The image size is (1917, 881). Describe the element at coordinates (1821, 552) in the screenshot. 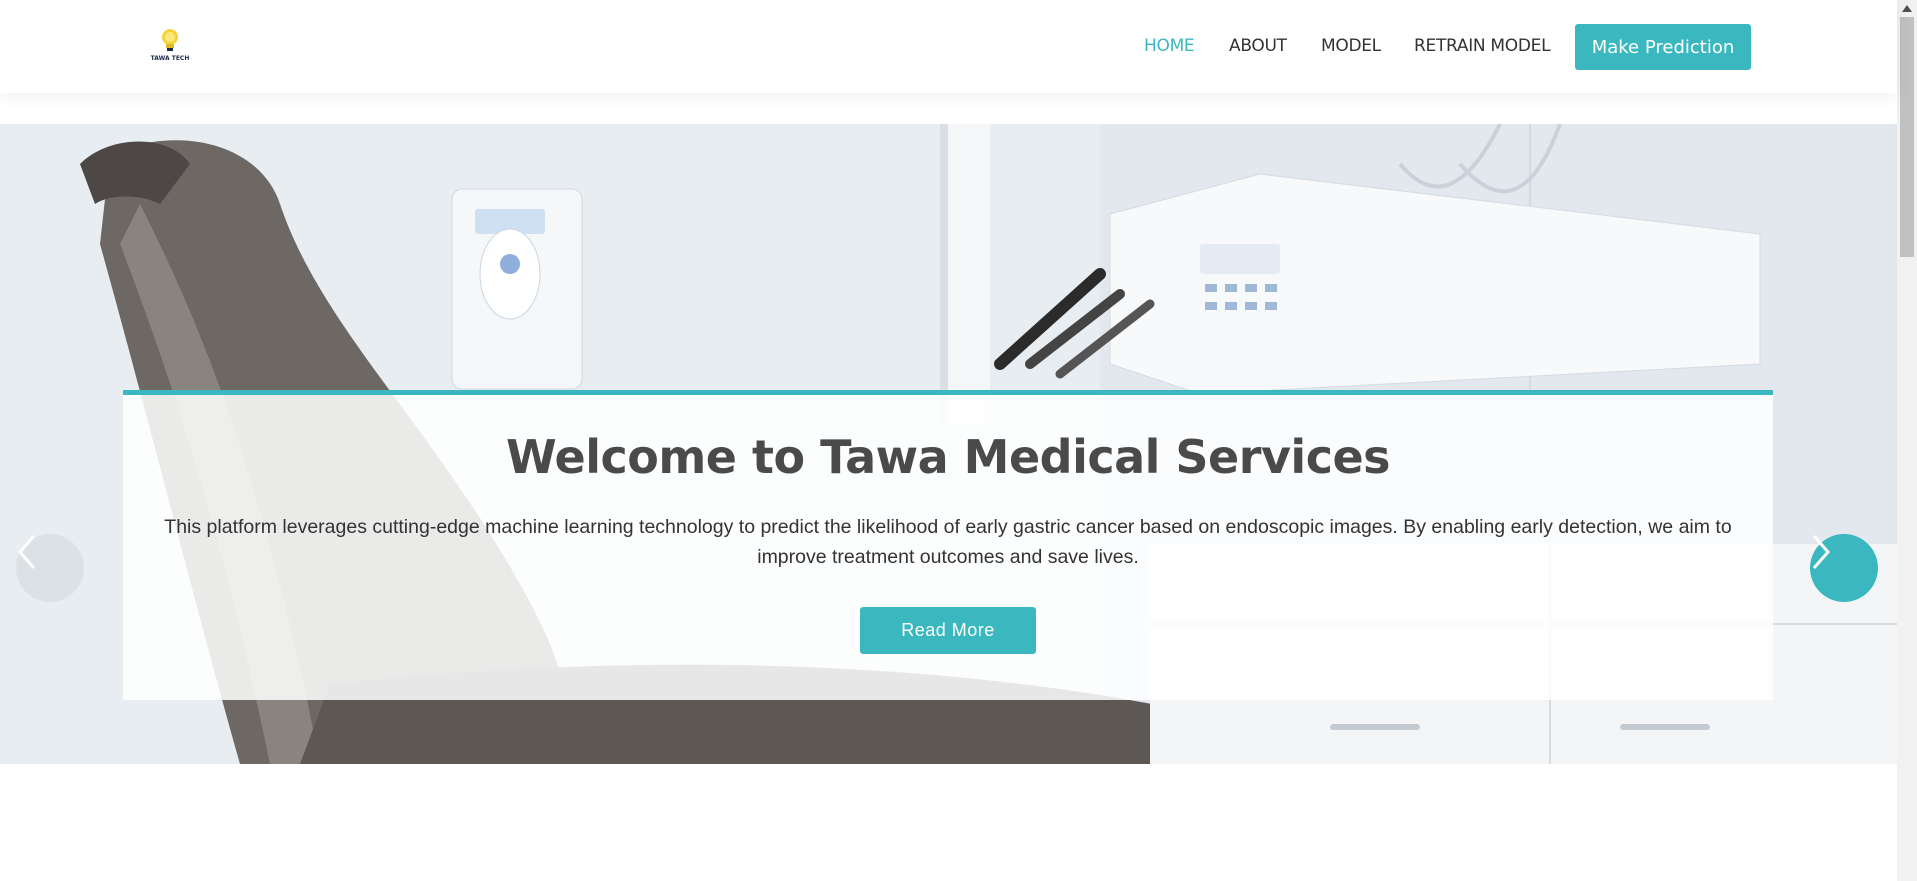

I see `chevron-right-icon` at that location.